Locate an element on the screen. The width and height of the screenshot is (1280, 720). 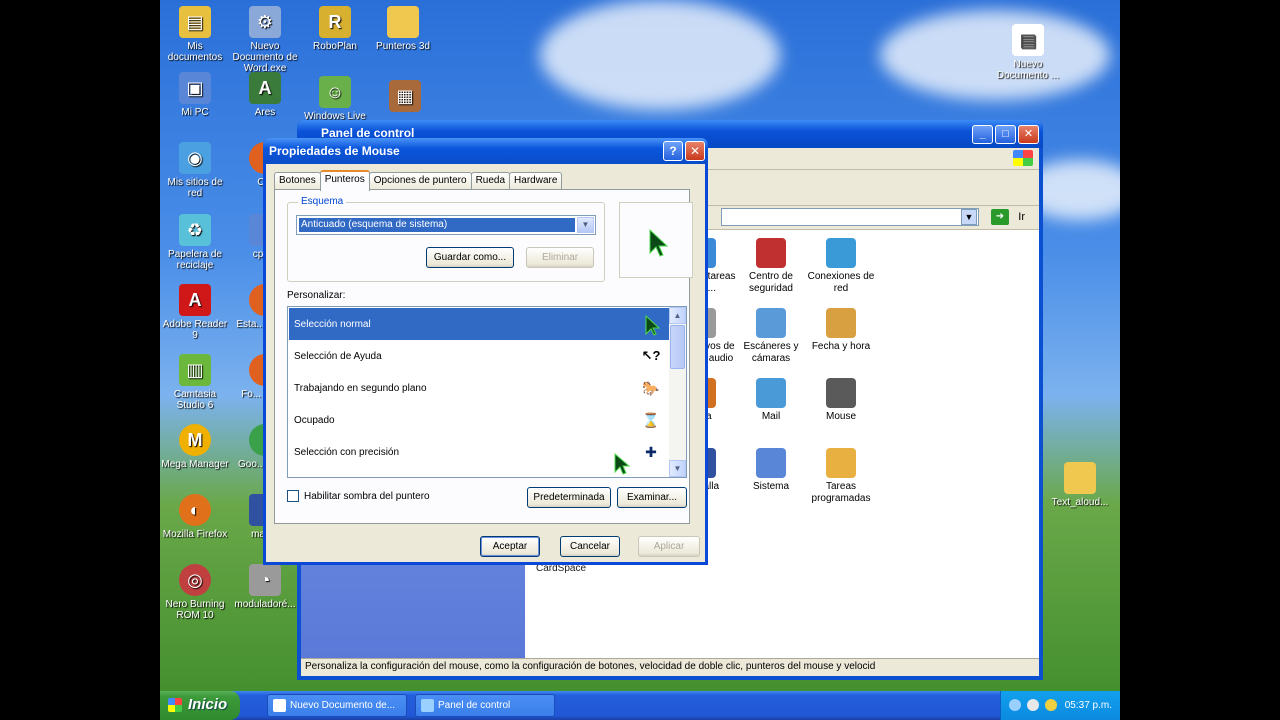
checkbox-box is located at coordinates (293, 496).